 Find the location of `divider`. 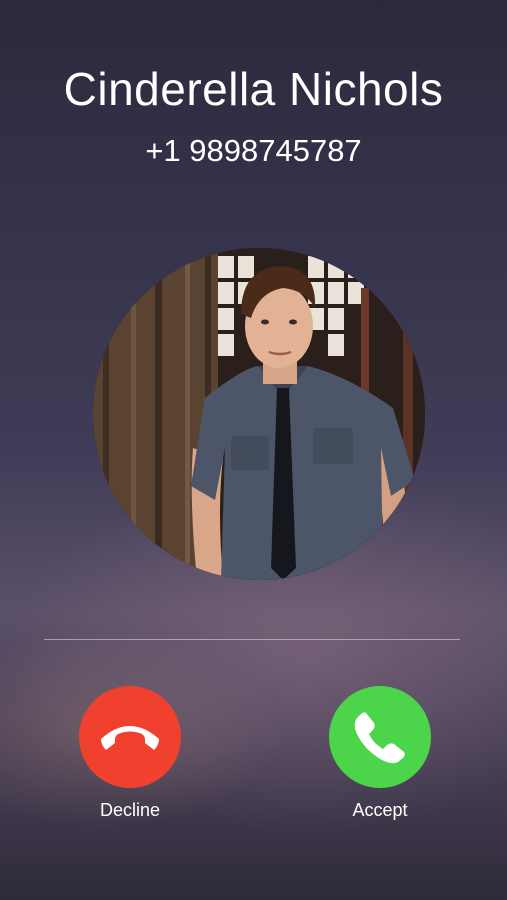

divider is located at coordinates (252, 639).